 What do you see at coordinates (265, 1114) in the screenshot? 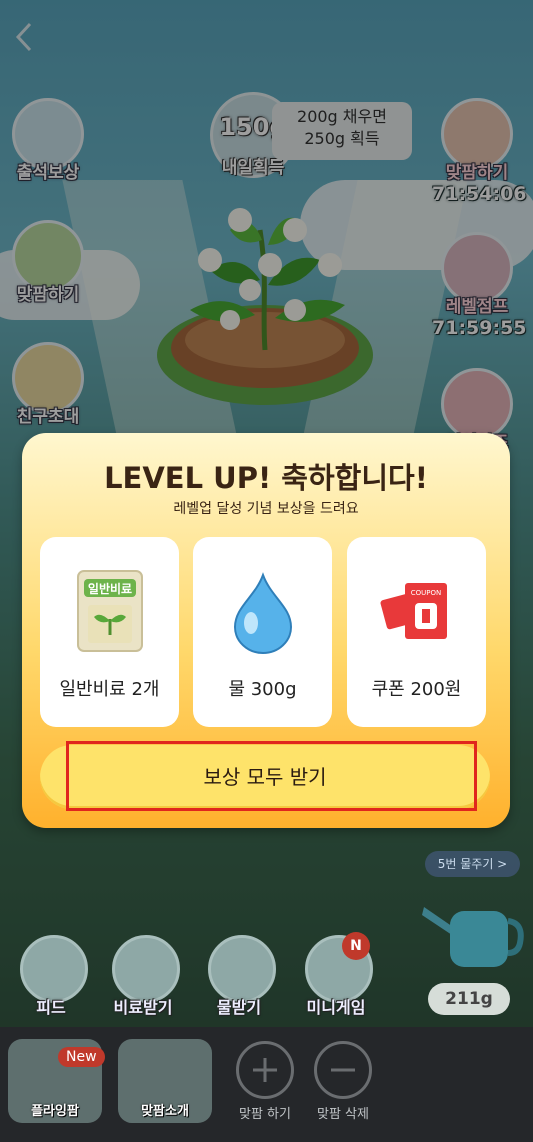
I see `add-matpam-label: 맞팜 하기` at bounding box center [265, 1114].